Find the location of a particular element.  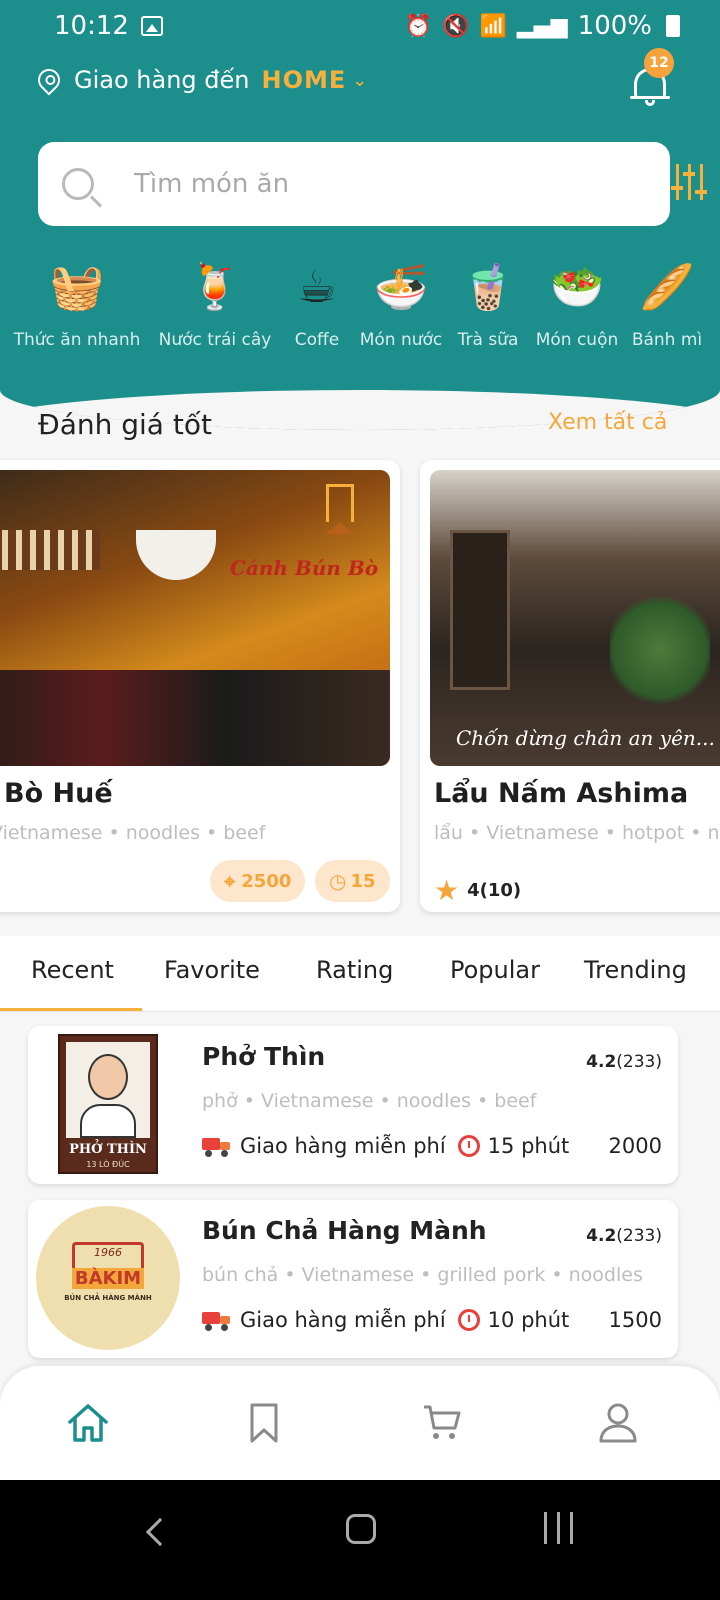

noodle-bowl-icon: 🍜 is located at coordinates (401, 287).